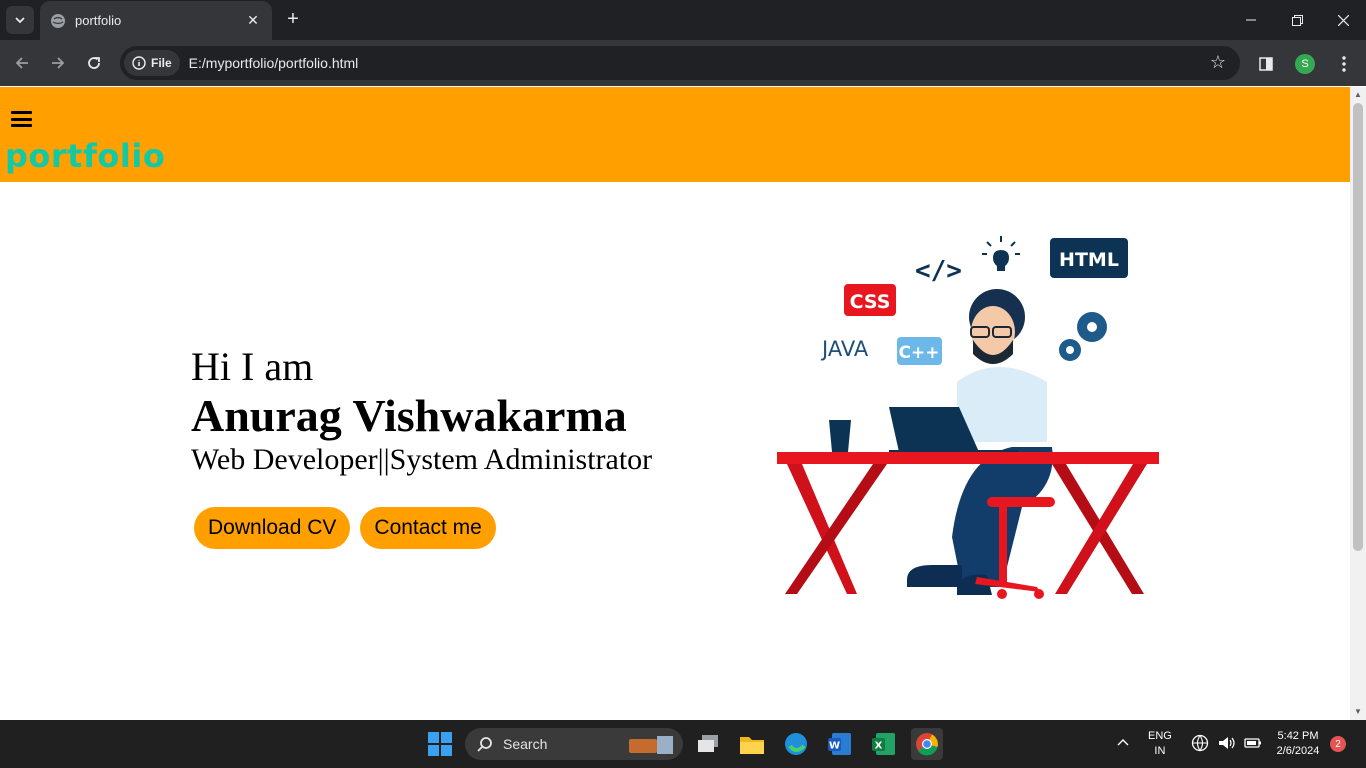  Describe the element at coordinates (98, 20) in the screenshot. I see `tab-title: portfolio` at that location.